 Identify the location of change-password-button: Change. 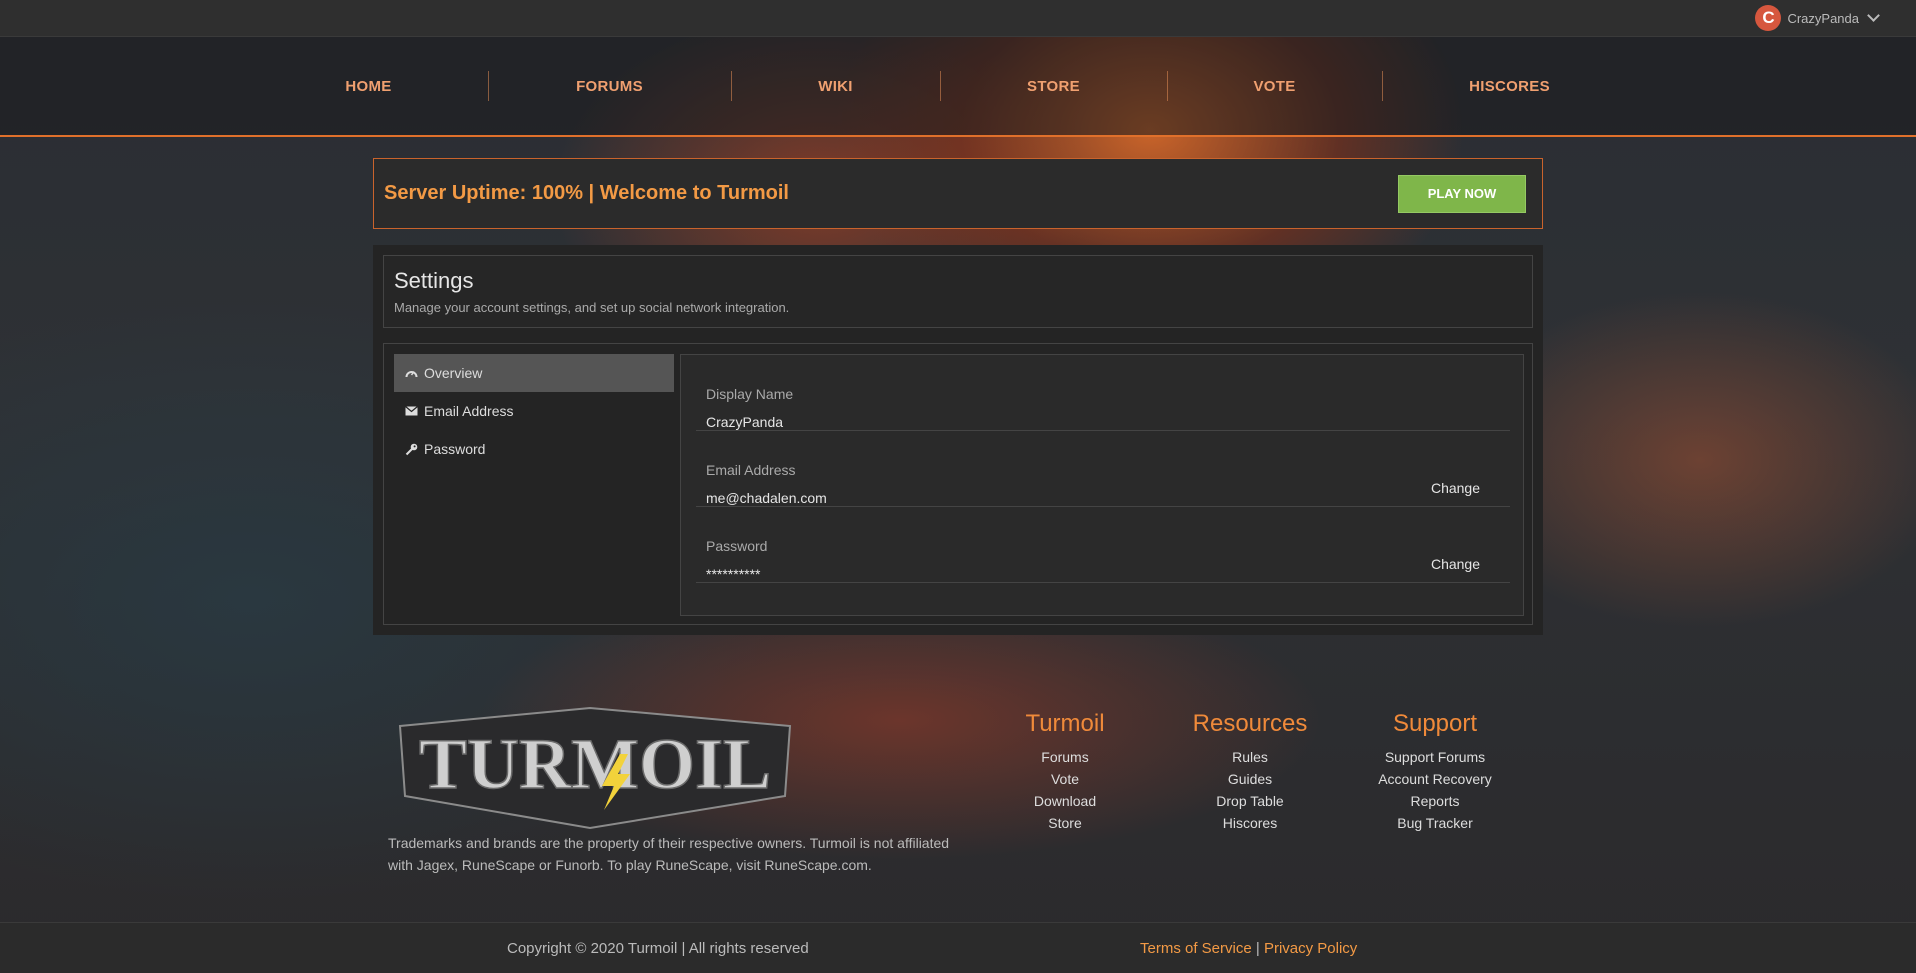
(1455, 564).